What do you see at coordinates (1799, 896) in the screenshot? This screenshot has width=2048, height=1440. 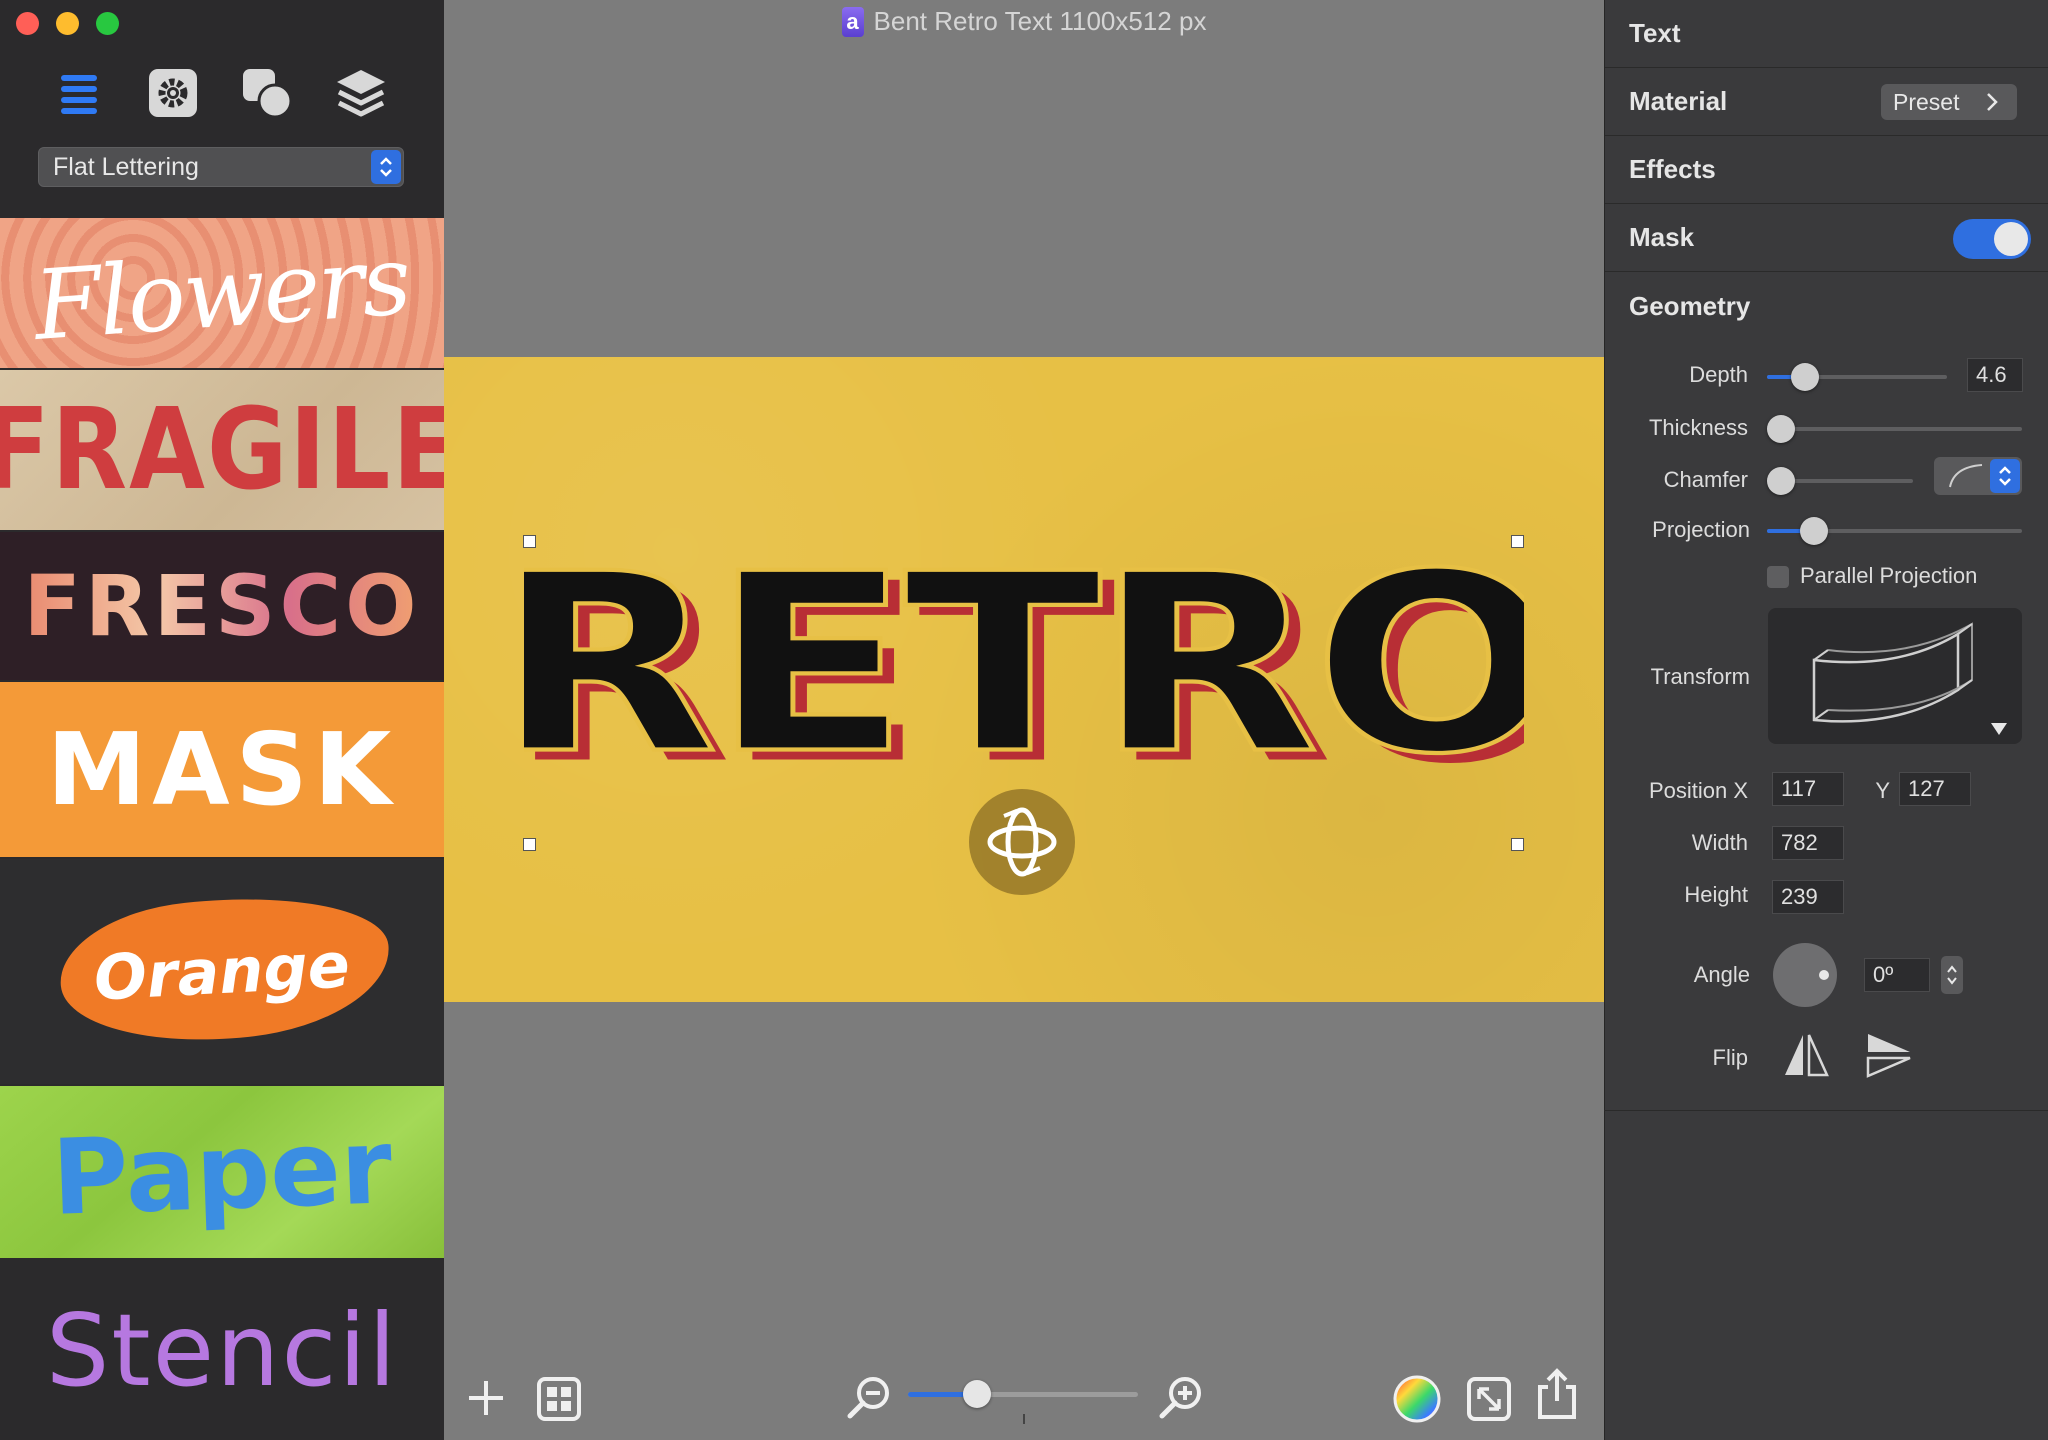 I see `height-value: 239` at bounding box center [1799, 896].